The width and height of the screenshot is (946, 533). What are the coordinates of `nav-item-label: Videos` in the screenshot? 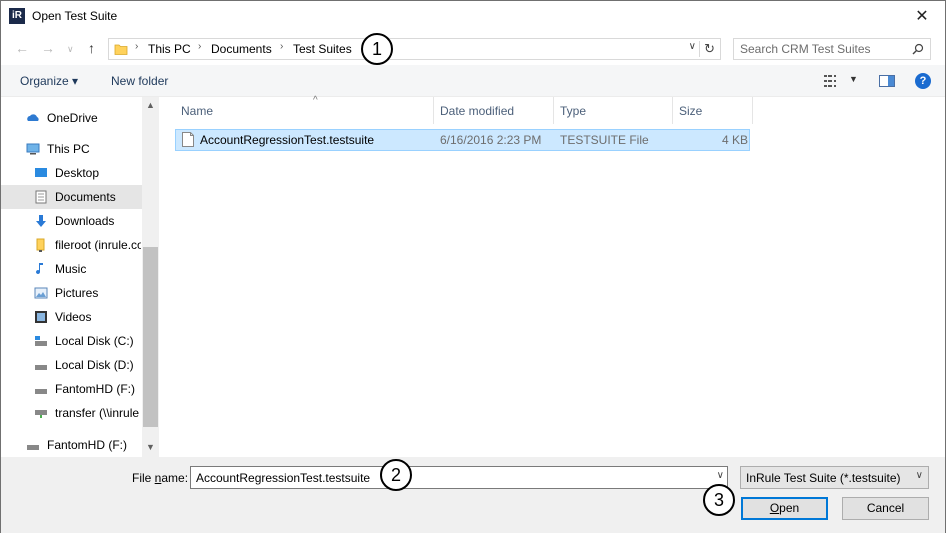 It's located at (73, 317).